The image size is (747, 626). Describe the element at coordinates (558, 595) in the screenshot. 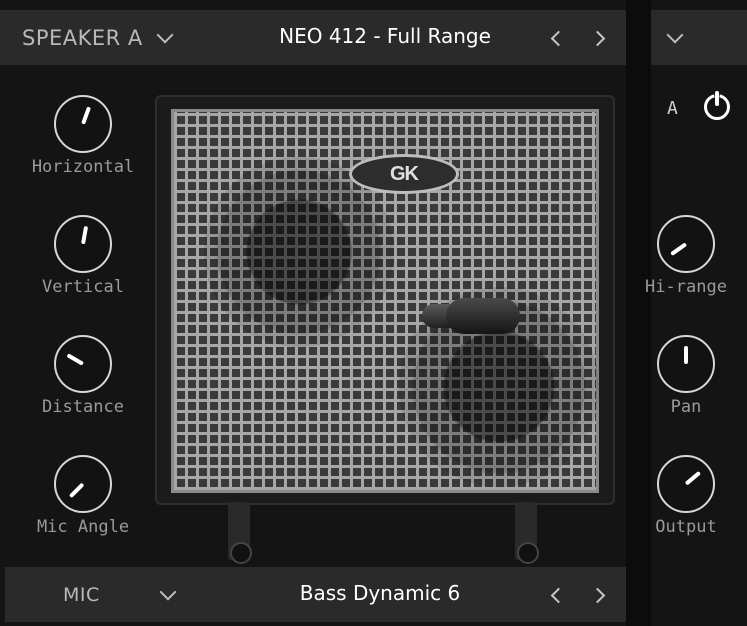

I see `mic-prev-icon` at that location.